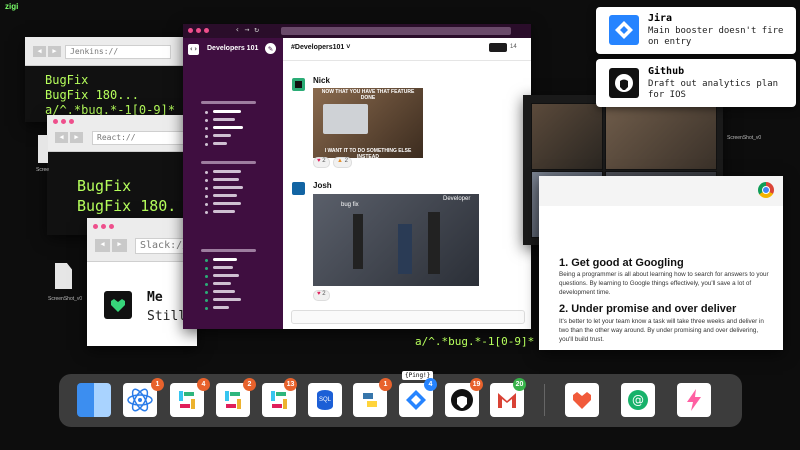 The image size is (800, 450). I want to click on chrome-icon, so click(766, 190).